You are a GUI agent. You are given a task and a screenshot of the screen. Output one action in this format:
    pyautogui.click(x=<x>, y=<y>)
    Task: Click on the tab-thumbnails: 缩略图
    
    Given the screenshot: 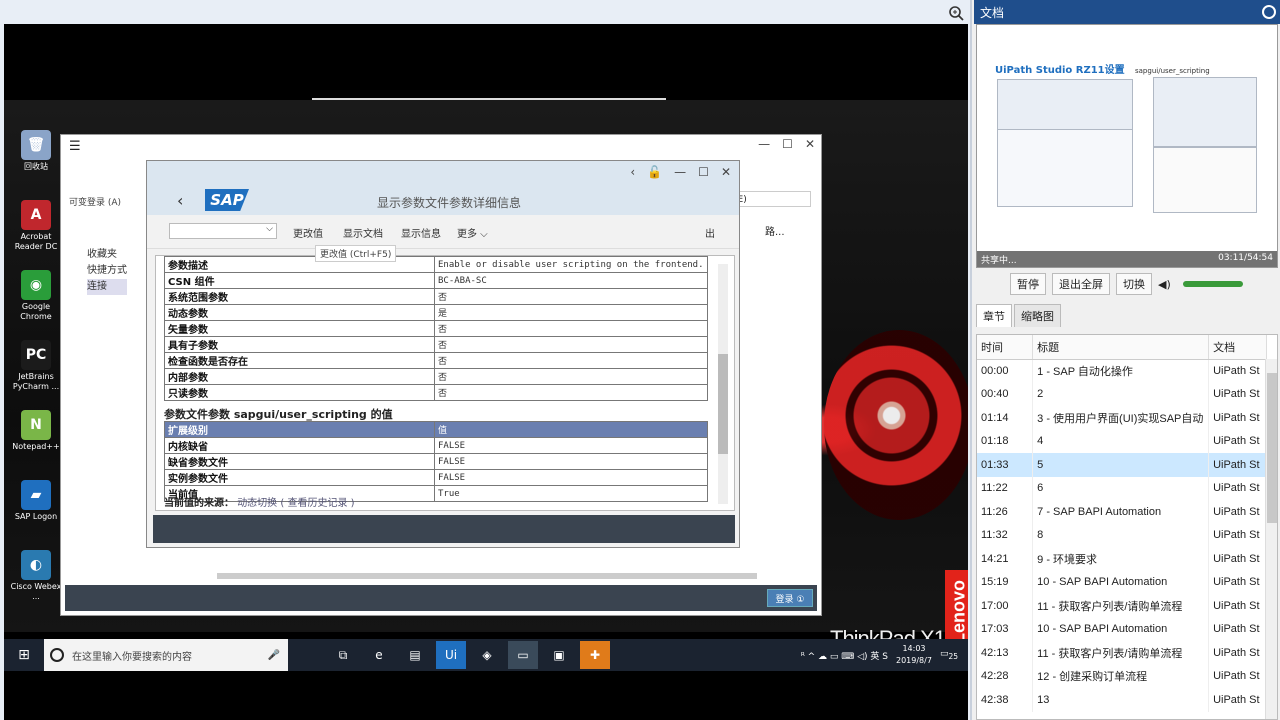 What is the action you would take?
    pyautogui.click(x=1037, y=315)
    